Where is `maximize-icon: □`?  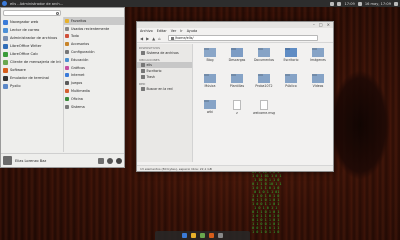 maximize-icon: □ is located at coordinates (321, 25).